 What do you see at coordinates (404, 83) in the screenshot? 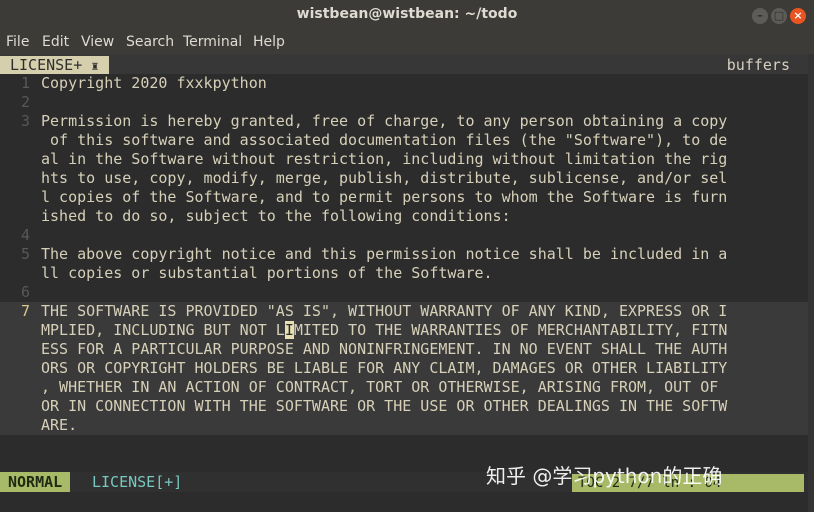
I see `line-row: 1 Copyright 2020 fxxkpython` at bounding box center [404, 83].